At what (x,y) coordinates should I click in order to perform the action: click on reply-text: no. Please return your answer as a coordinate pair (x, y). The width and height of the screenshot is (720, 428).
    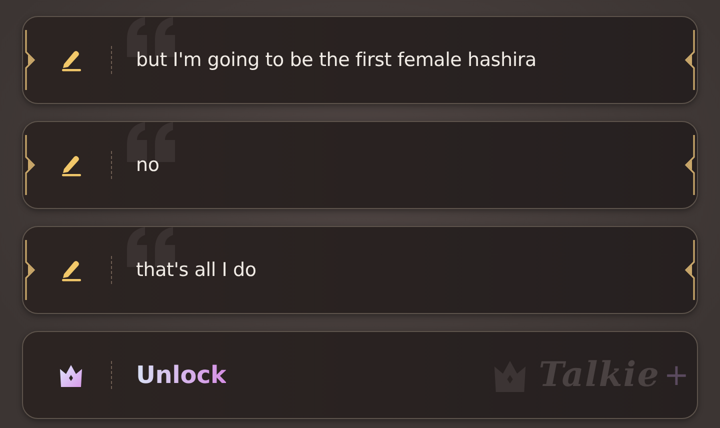
    Looking at the image, I should click on (148, 165).